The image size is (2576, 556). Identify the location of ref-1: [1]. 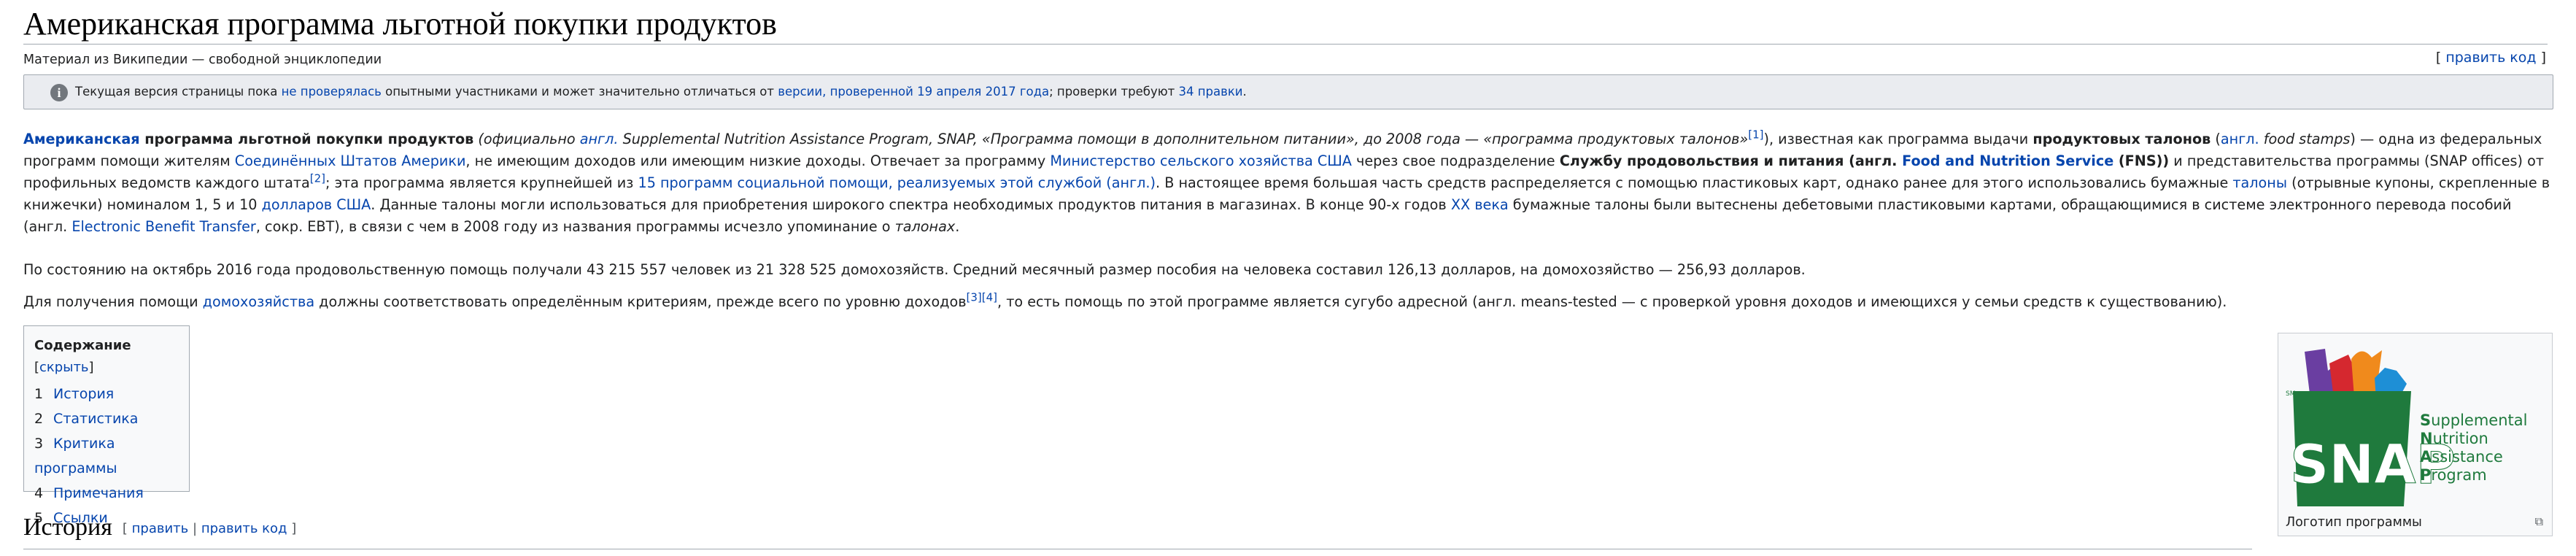
(1755, 135).